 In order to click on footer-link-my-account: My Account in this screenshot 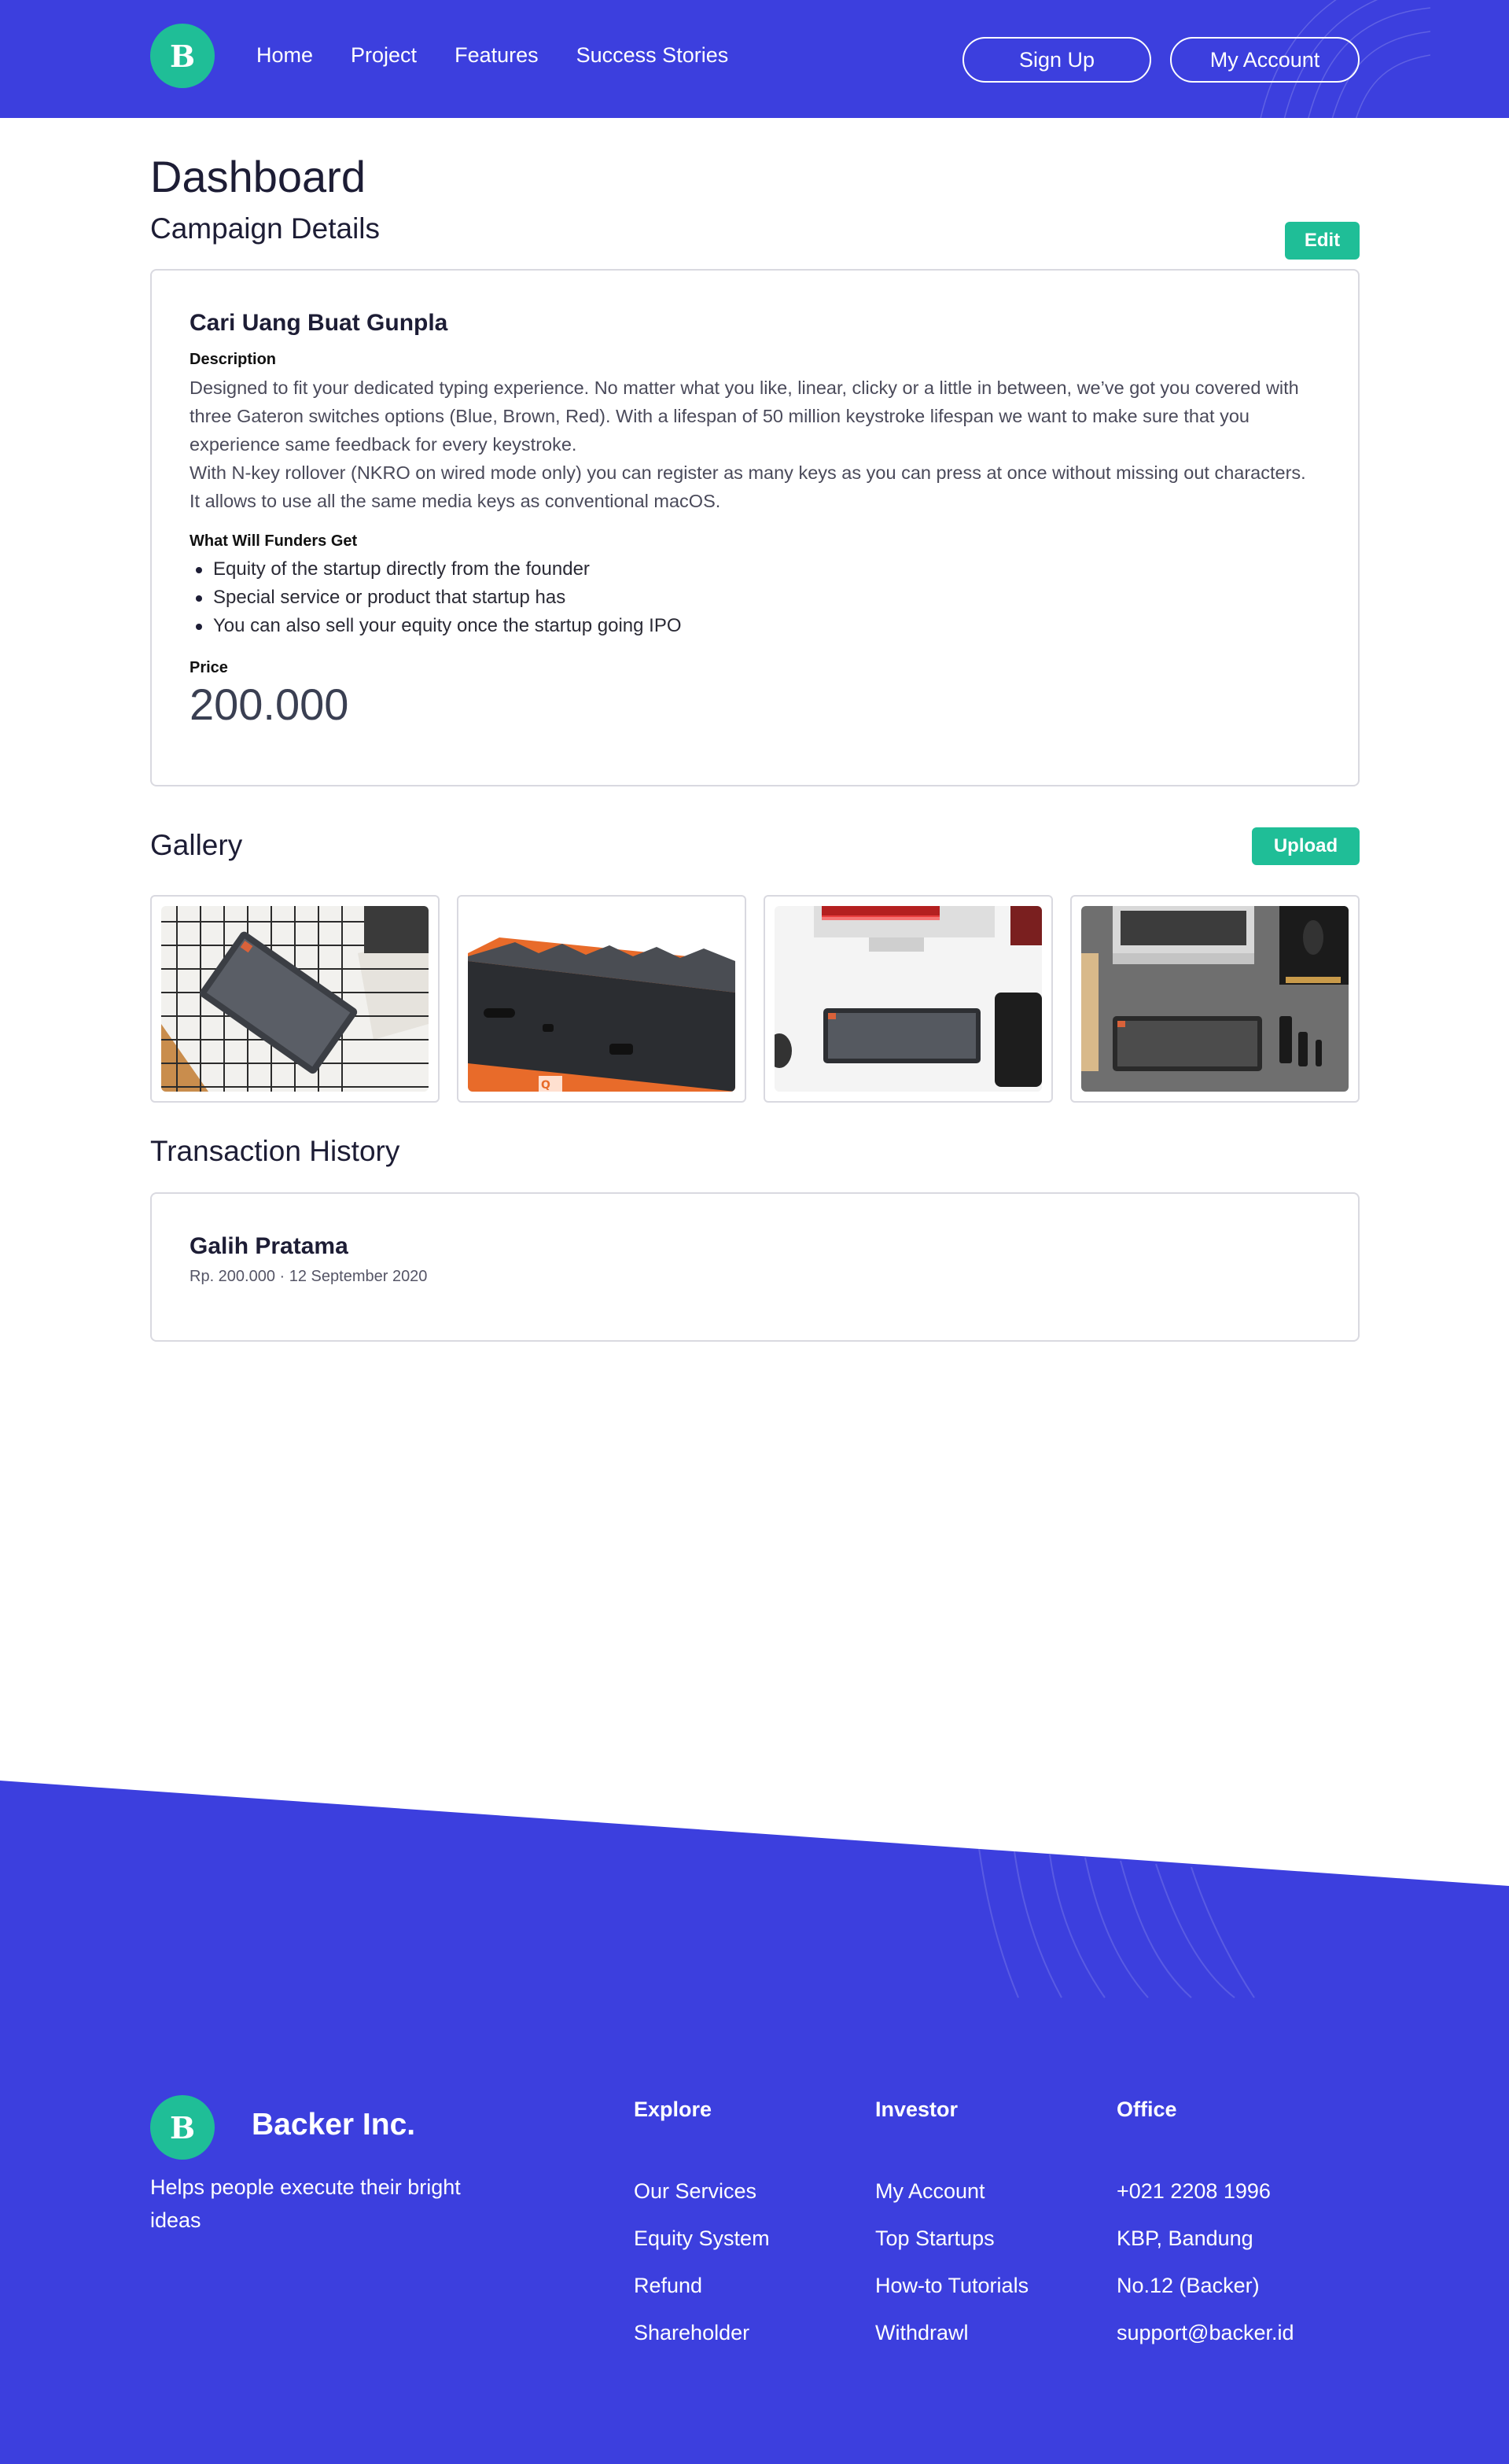, I will do `click(952, 2191)`.